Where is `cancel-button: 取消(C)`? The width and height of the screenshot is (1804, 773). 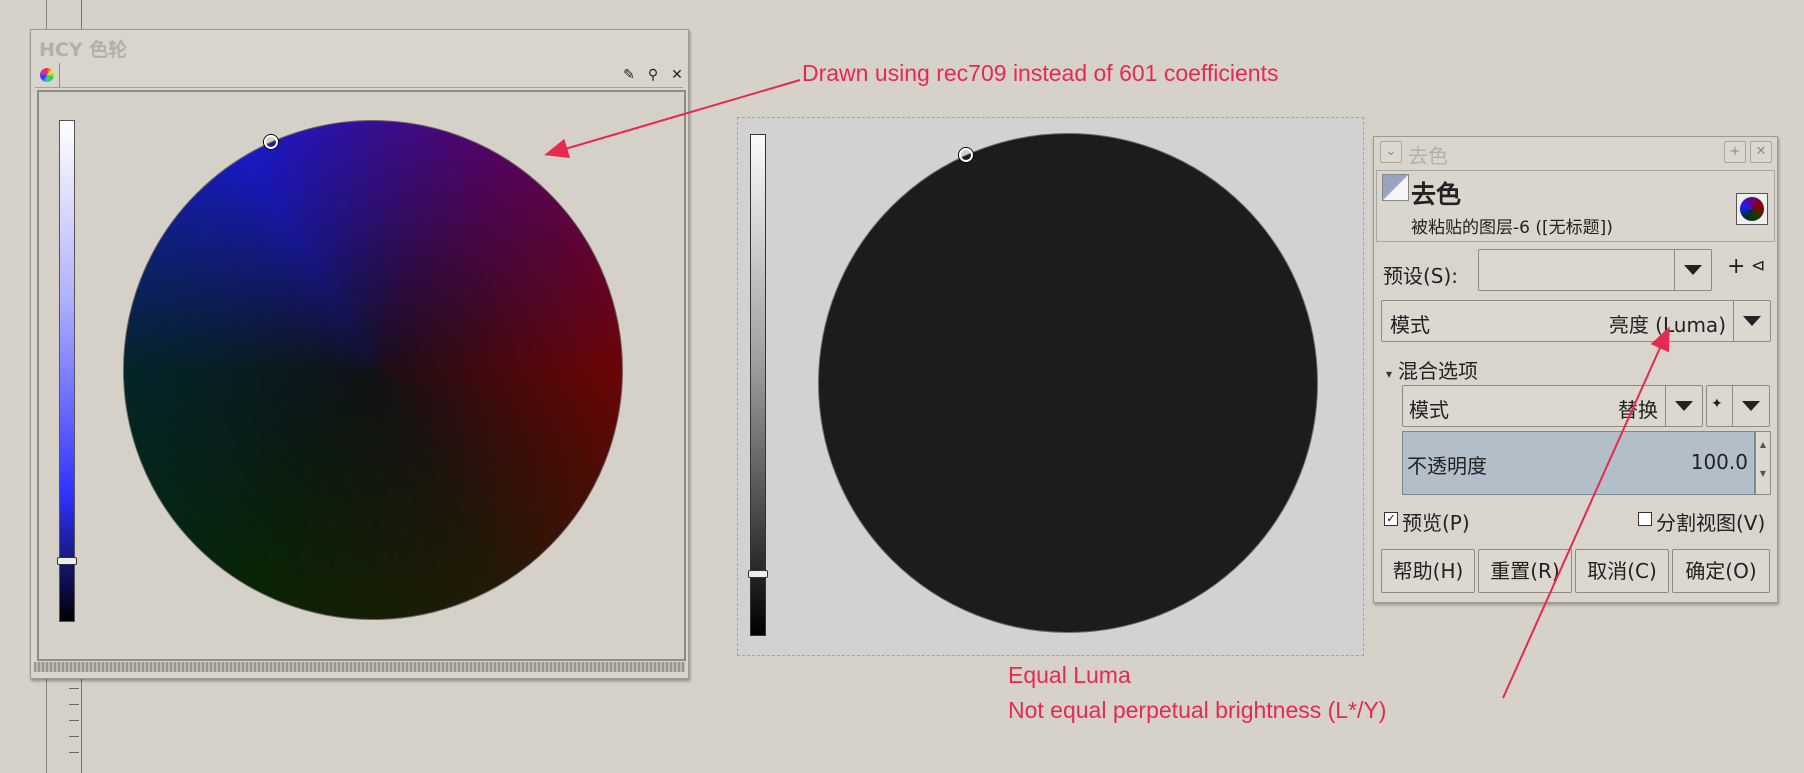 cancel-button: 取消(C) is located at coordinates (1622, 571).